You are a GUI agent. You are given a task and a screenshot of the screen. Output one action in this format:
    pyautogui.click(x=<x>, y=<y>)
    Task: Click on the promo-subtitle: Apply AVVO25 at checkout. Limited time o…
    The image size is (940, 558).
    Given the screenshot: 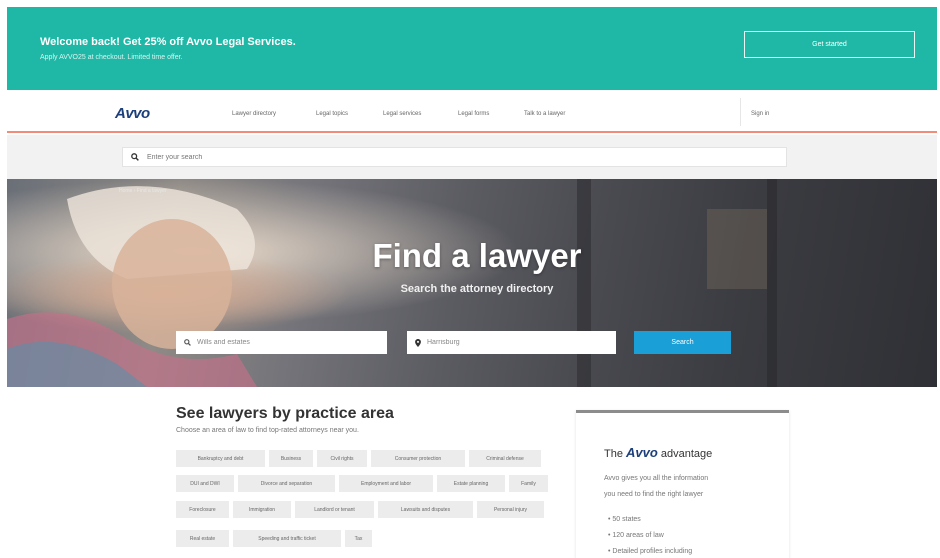 What is the action you would take?
    pyautogui.click(x=111, y=57)
    